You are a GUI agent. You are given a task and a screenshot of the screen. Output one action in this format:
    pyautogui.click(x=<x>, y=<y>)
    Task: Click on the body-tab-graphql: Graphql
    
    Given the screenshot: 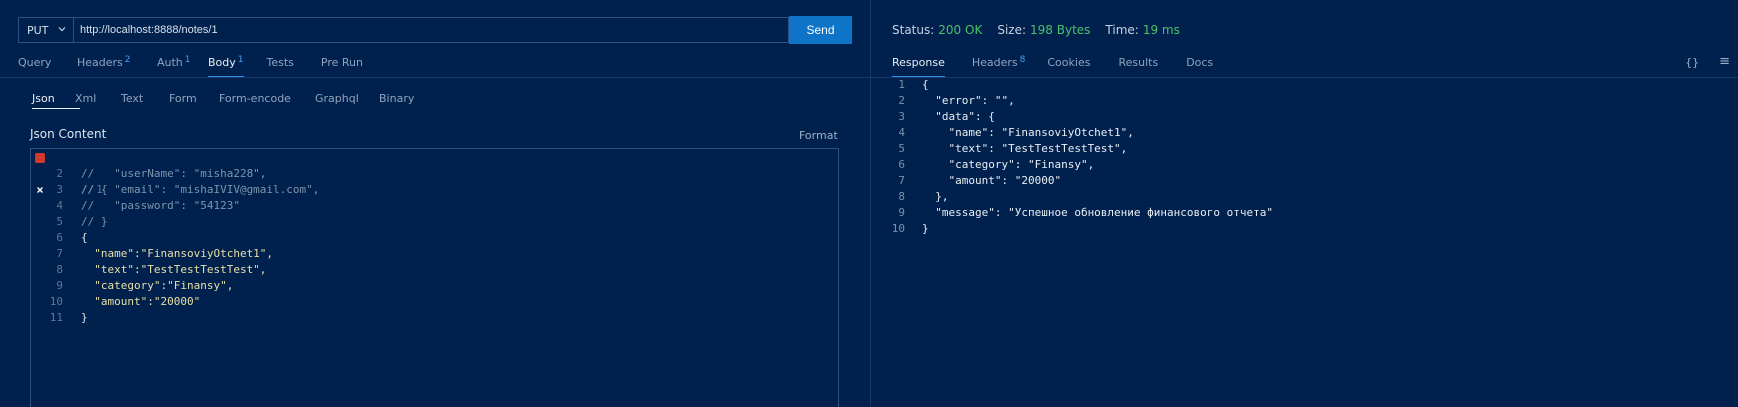 What is the action you would take?
    pyautogui.click(x=348, y=100)
    